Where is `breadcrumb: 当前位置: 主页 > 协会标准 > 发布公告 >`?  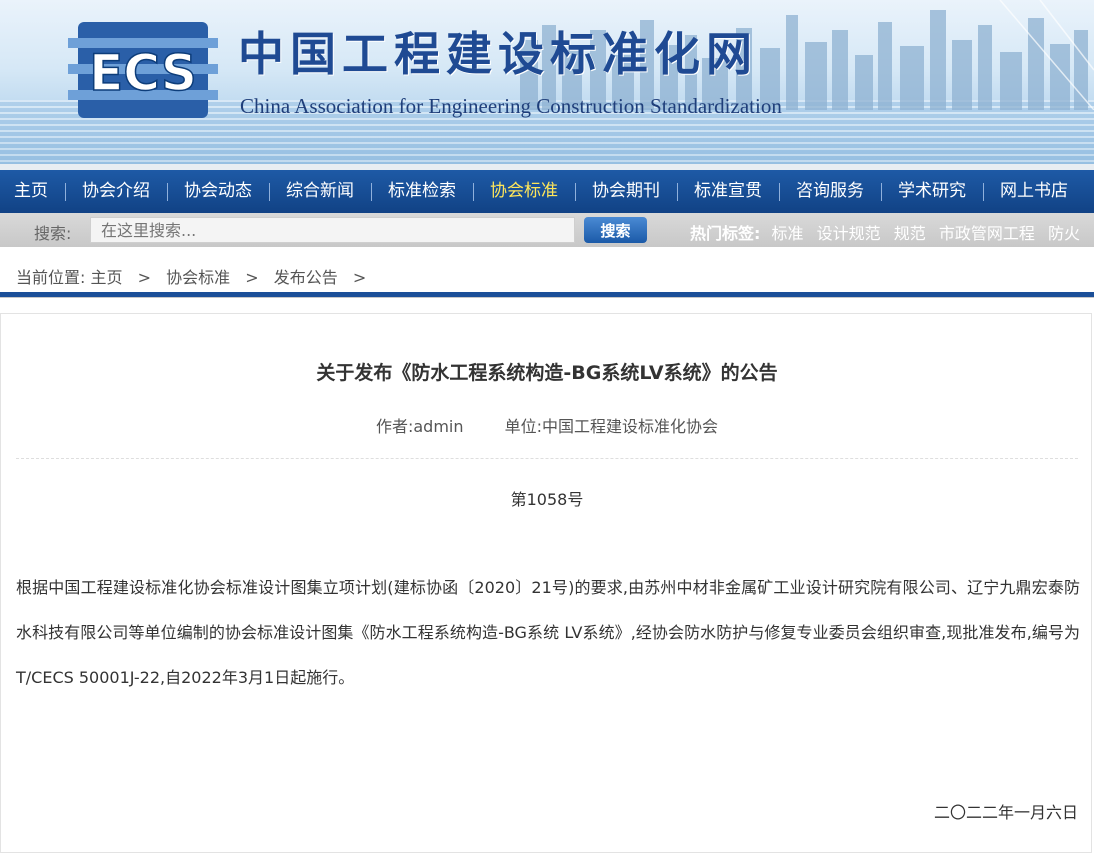
breadcrumb: 当前位置: 主页 > 协会标准 > 发布公告 > is located at coordinates (196, 276).